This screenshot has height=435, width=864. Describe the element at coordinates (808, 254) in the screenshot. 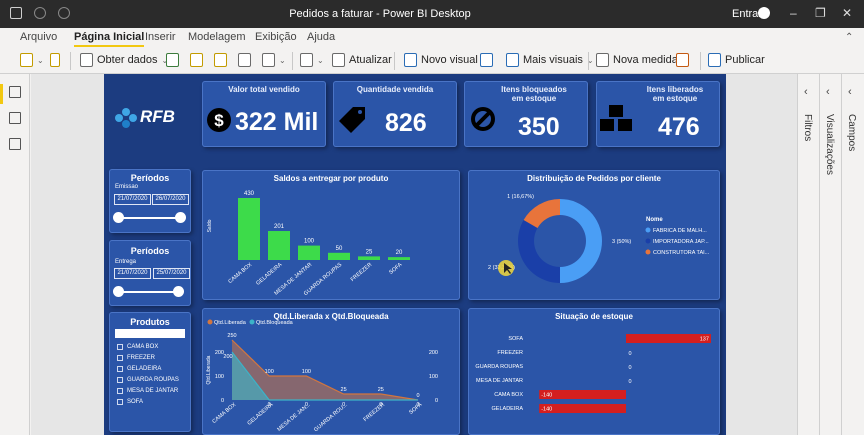

I see `pane-filtros: ‹ Filtros` at that location.